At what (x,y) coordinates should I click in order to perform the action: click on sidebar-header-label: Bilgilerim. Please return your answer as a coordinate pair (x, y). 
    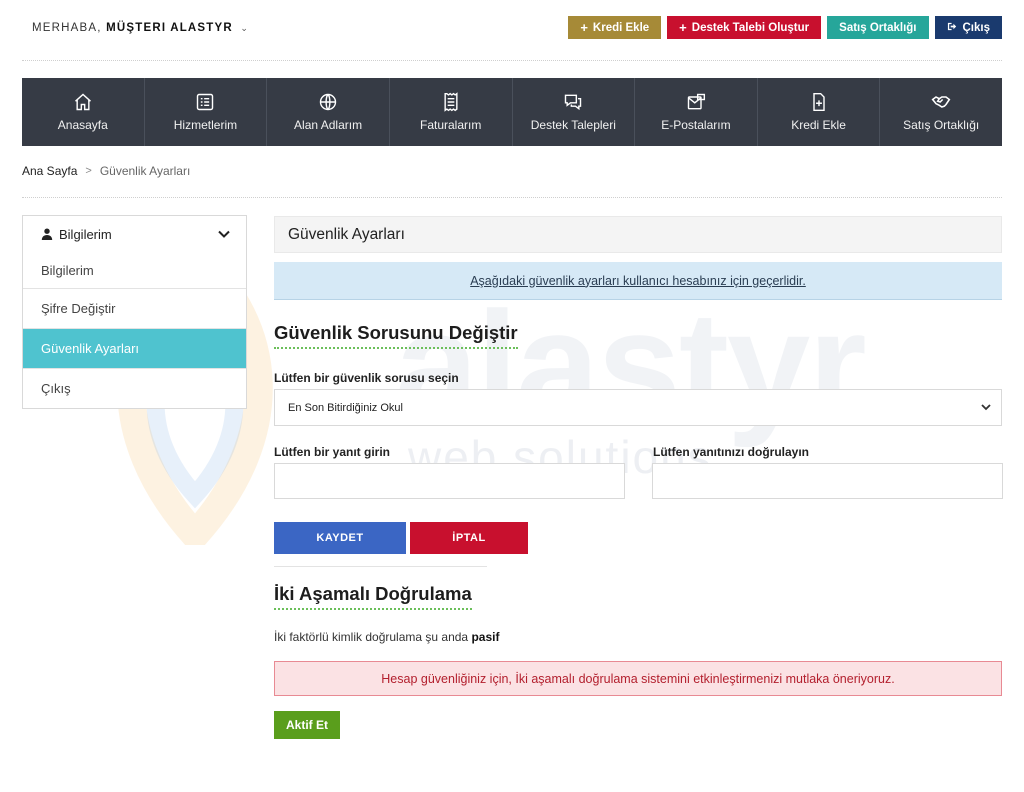
    Looking at the image, I should click on (85, 234).